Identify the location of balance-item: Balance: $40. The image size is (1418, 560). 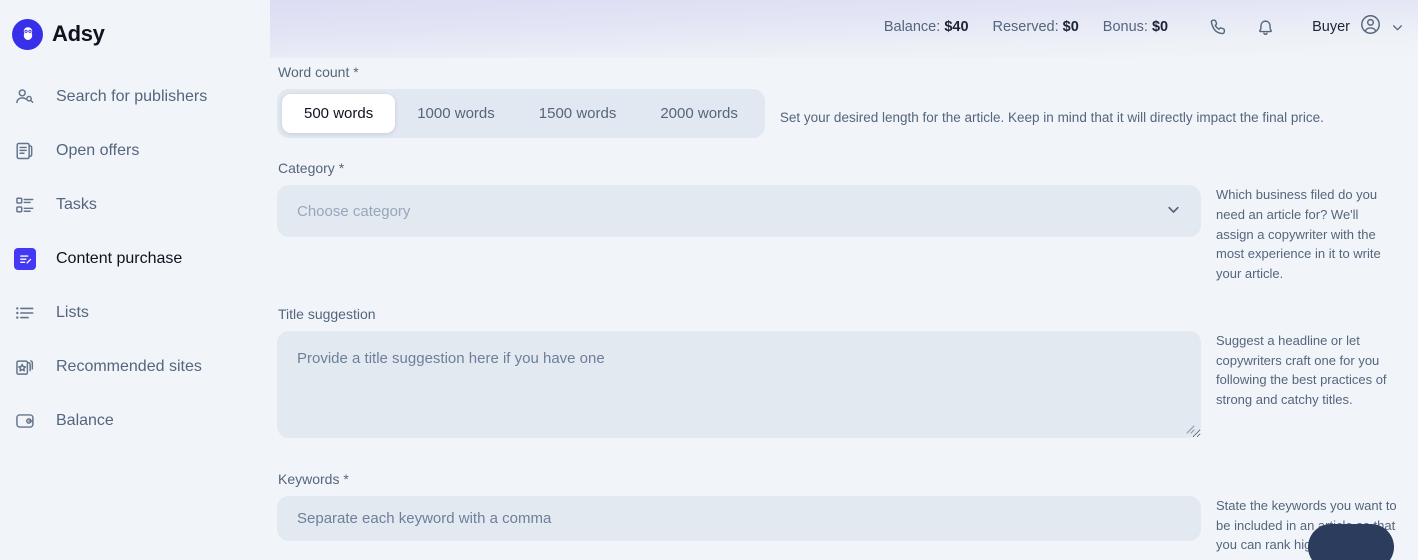
(926, 27).